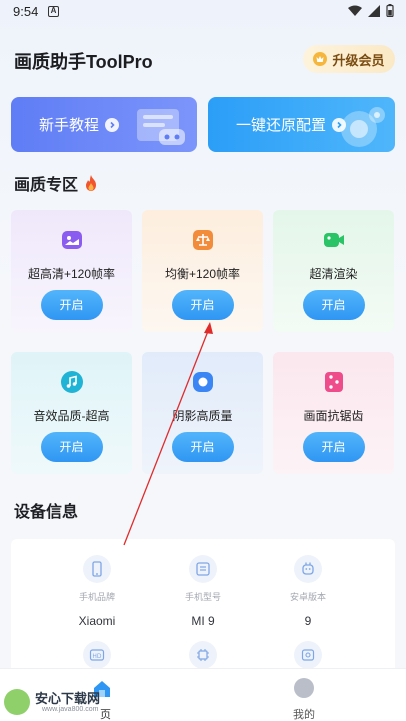  I want to click on card-icon, so click(203, 569).